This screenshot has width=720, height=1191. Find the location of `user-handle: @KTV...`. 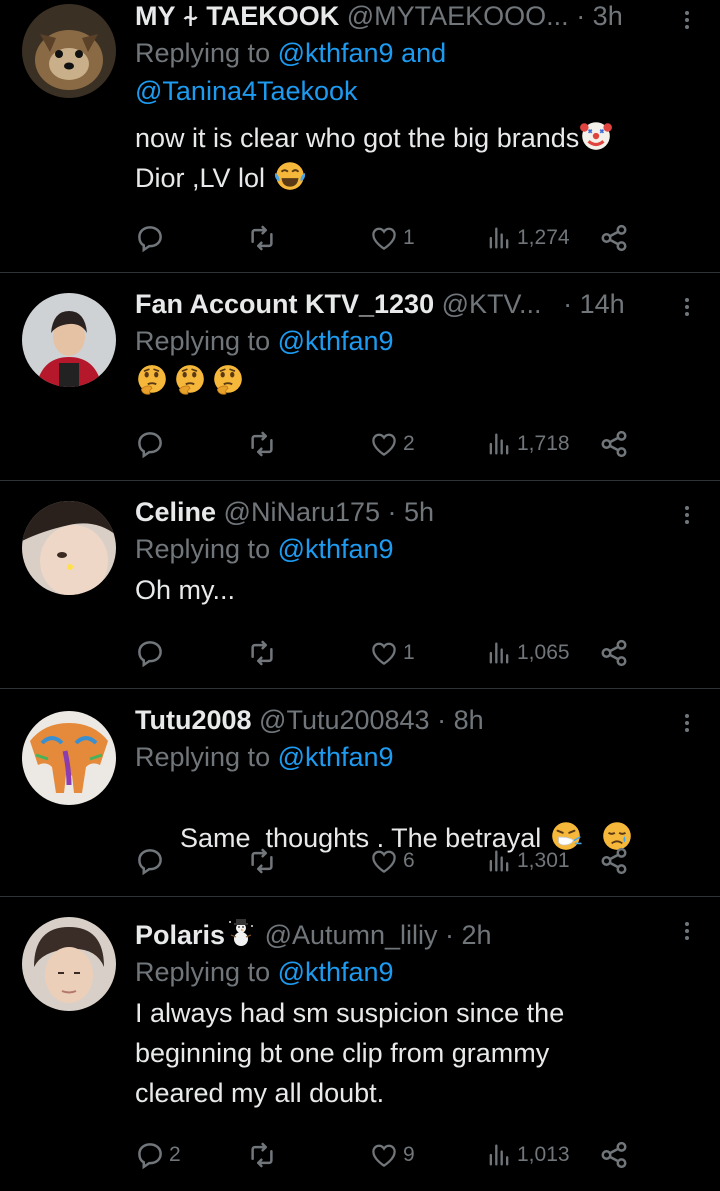

user-handle: @KTV... is located at coordinates (492, 304).